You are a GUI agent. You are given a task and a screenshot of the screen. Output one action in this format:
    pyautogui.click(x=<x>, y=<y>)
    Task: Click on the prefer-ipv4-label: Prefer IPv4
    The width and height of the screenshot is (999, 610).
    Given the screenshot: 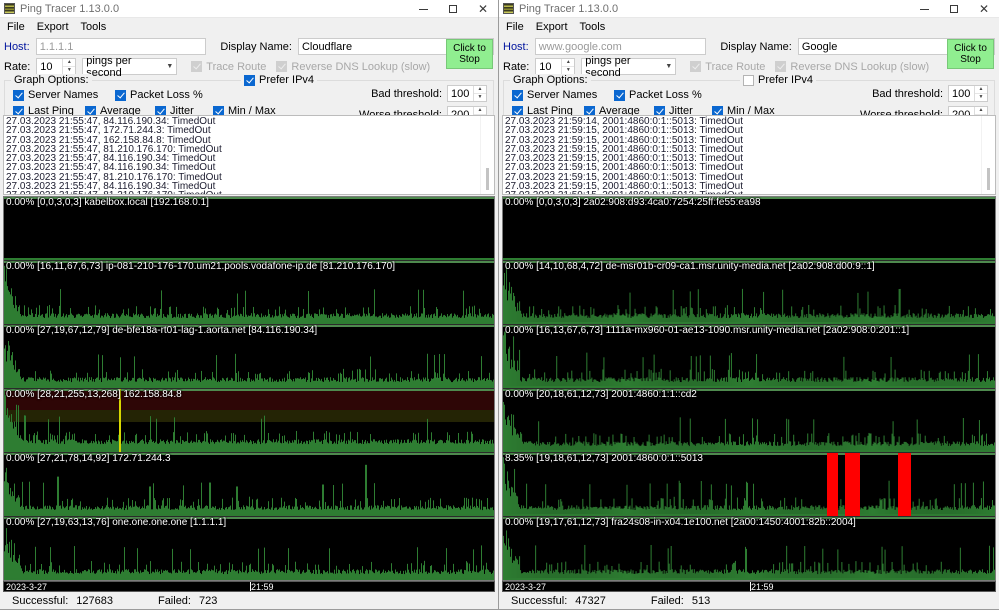 What is the action you would take?
    pyautogui.click(x=786, y=80)
    